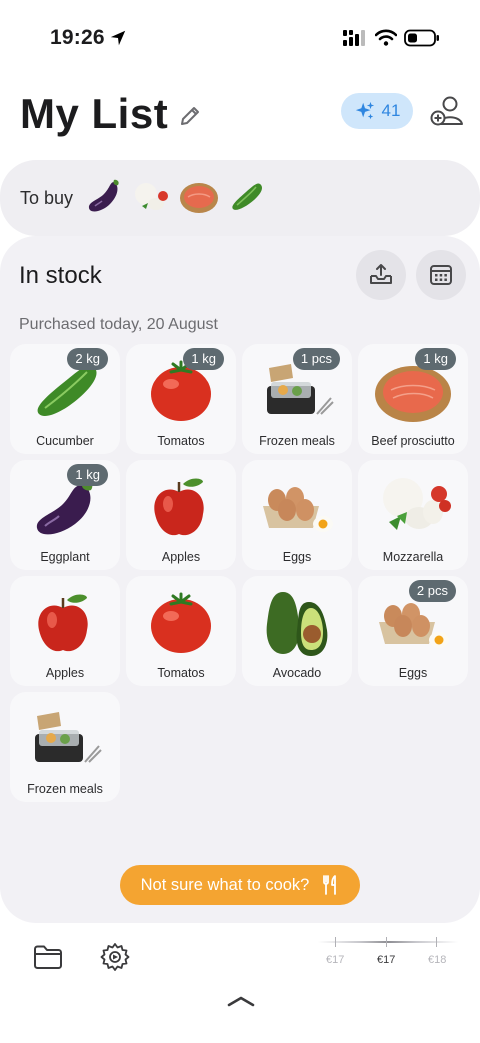  I want to click on stock-item-eggs: Eggs, so click(297, 515).